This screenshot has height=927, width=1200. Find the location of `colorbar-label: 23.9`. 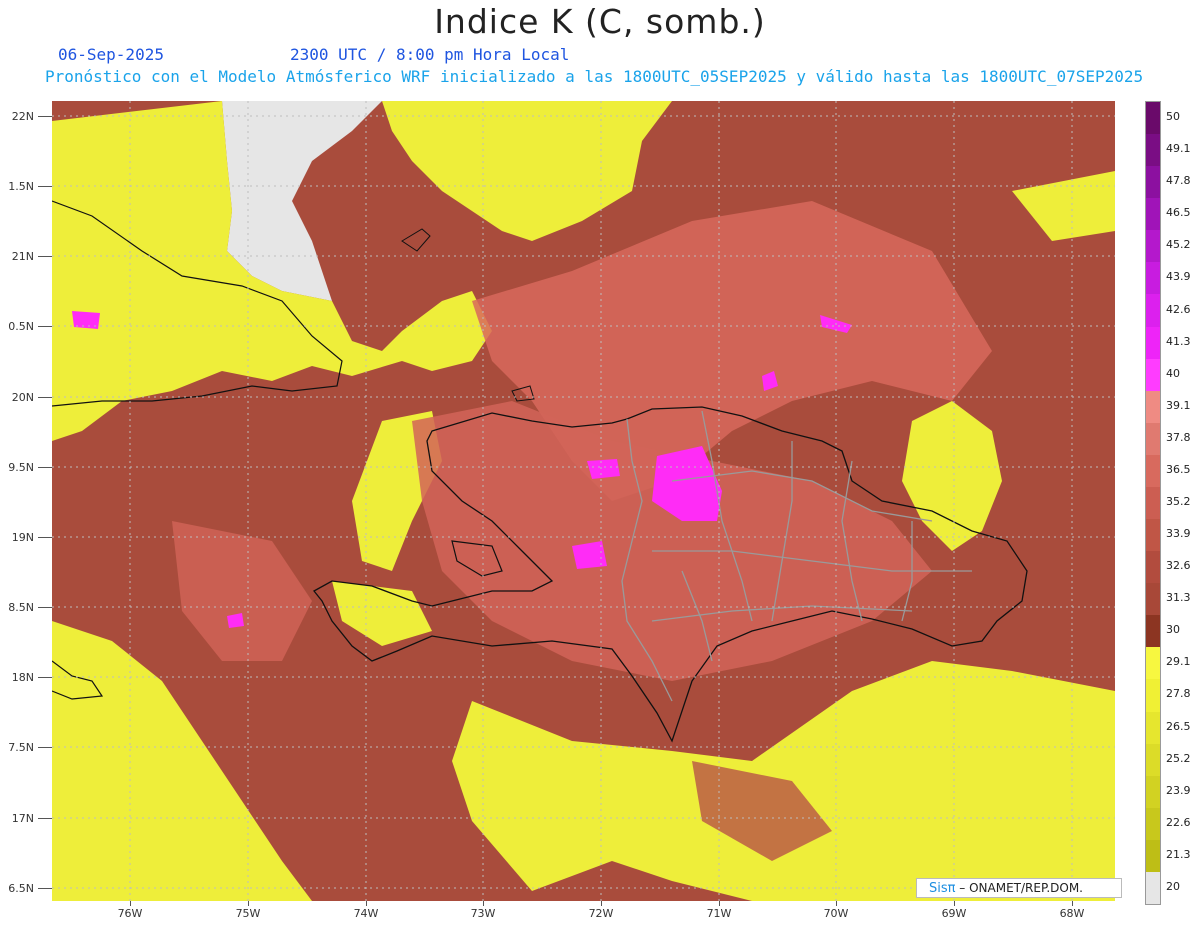

colorbar-label: 23.9 is located at coordinates (1178, 790).